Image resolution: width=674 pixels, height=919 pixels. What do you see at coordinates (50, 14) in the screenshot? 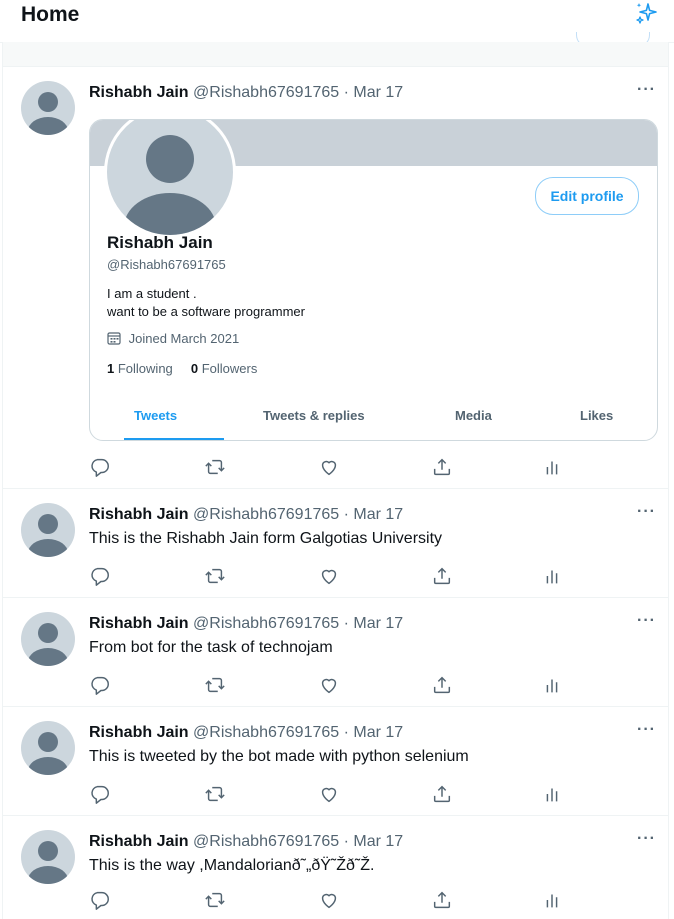
I see `page-title: Home` at bounding box center [50, 14].